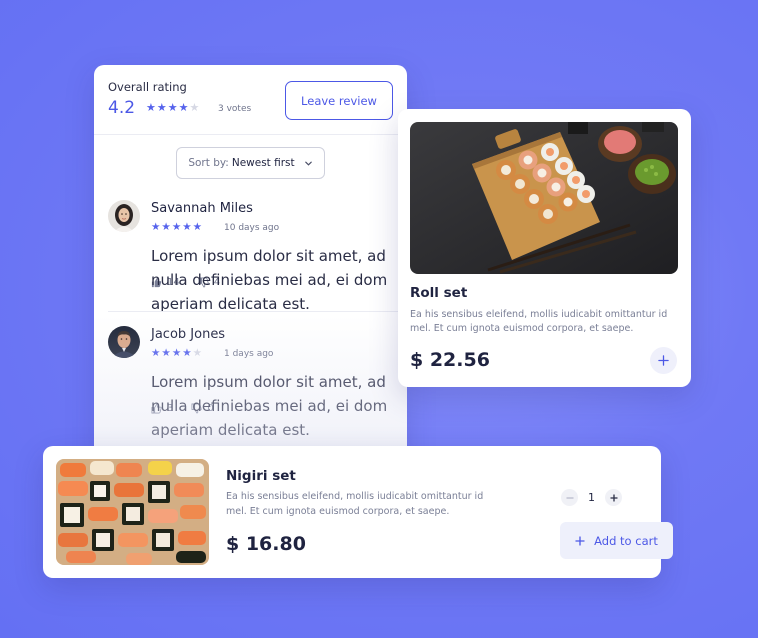 The image size is (758, 638). What do you see at coordinates (266, 544) in the screenshot?
I see `product-price: $ 16.80` at bounding box center [266, 544].